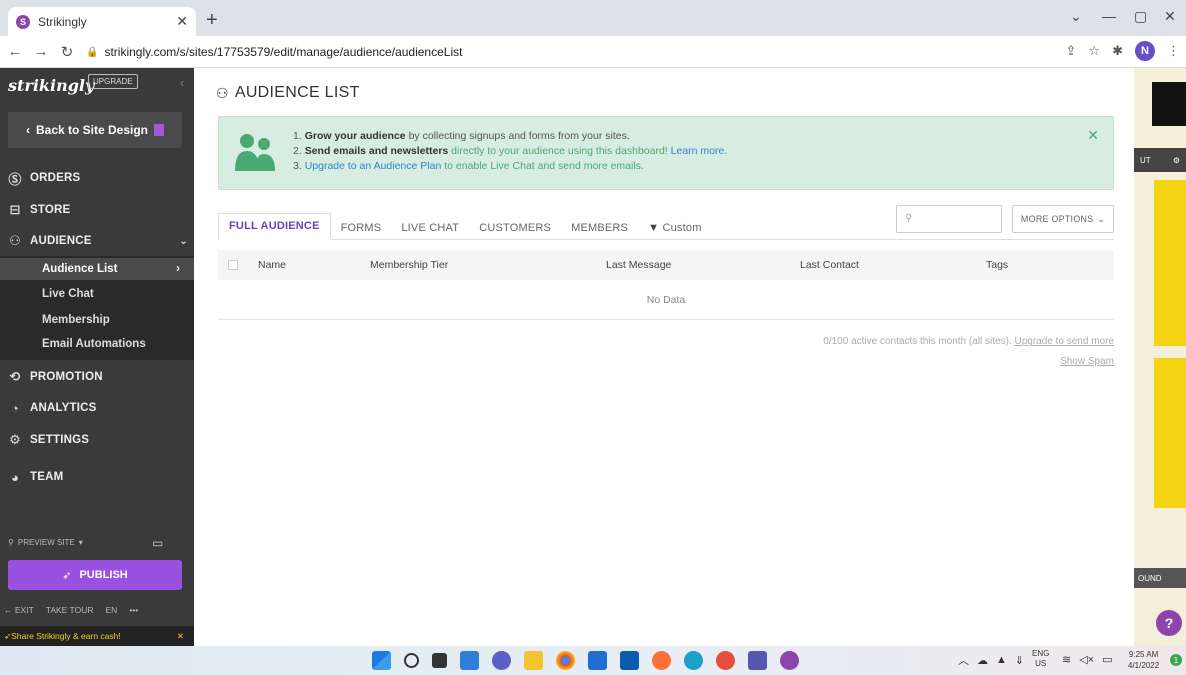 Image resolution: width=1186 pixels, height=675 pixels. Describe the element at coordinates (76, 320) in the screenshot. I see `sidebar-sub-membership: Membership` at that location.